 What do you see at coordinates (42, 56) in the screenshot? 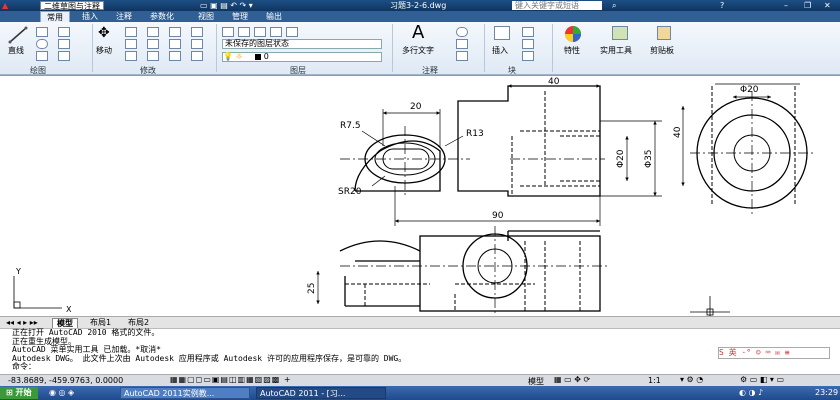
I see `arc-icon` at bounding box center [42, 56].